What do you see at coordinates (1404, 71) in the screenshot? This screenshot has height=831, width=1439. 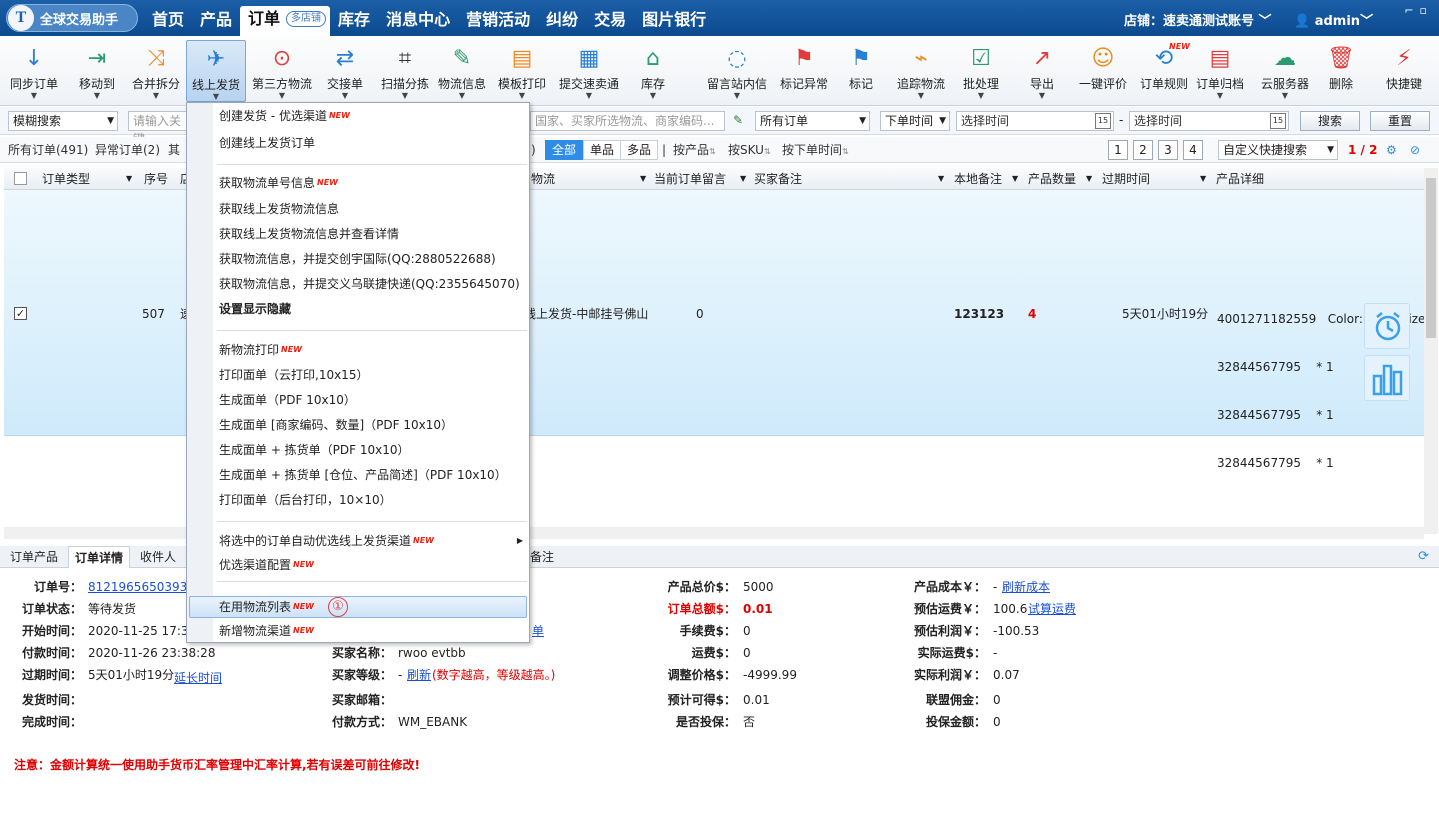 I see `toolbar-bolt-button: ⚡ 快捷键` at bounding box center [1404, 71].